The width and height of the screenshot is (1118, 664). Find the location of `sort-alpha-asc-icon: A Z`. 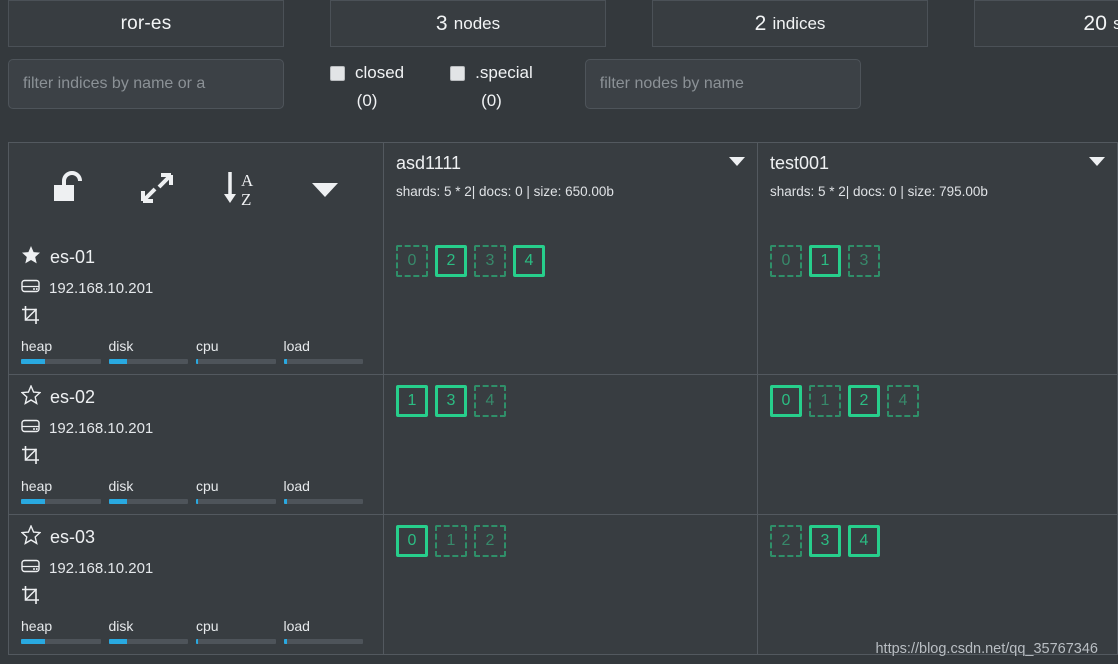

sort-alpha-asc-icon: A Z is located at coordinates (242, 189).